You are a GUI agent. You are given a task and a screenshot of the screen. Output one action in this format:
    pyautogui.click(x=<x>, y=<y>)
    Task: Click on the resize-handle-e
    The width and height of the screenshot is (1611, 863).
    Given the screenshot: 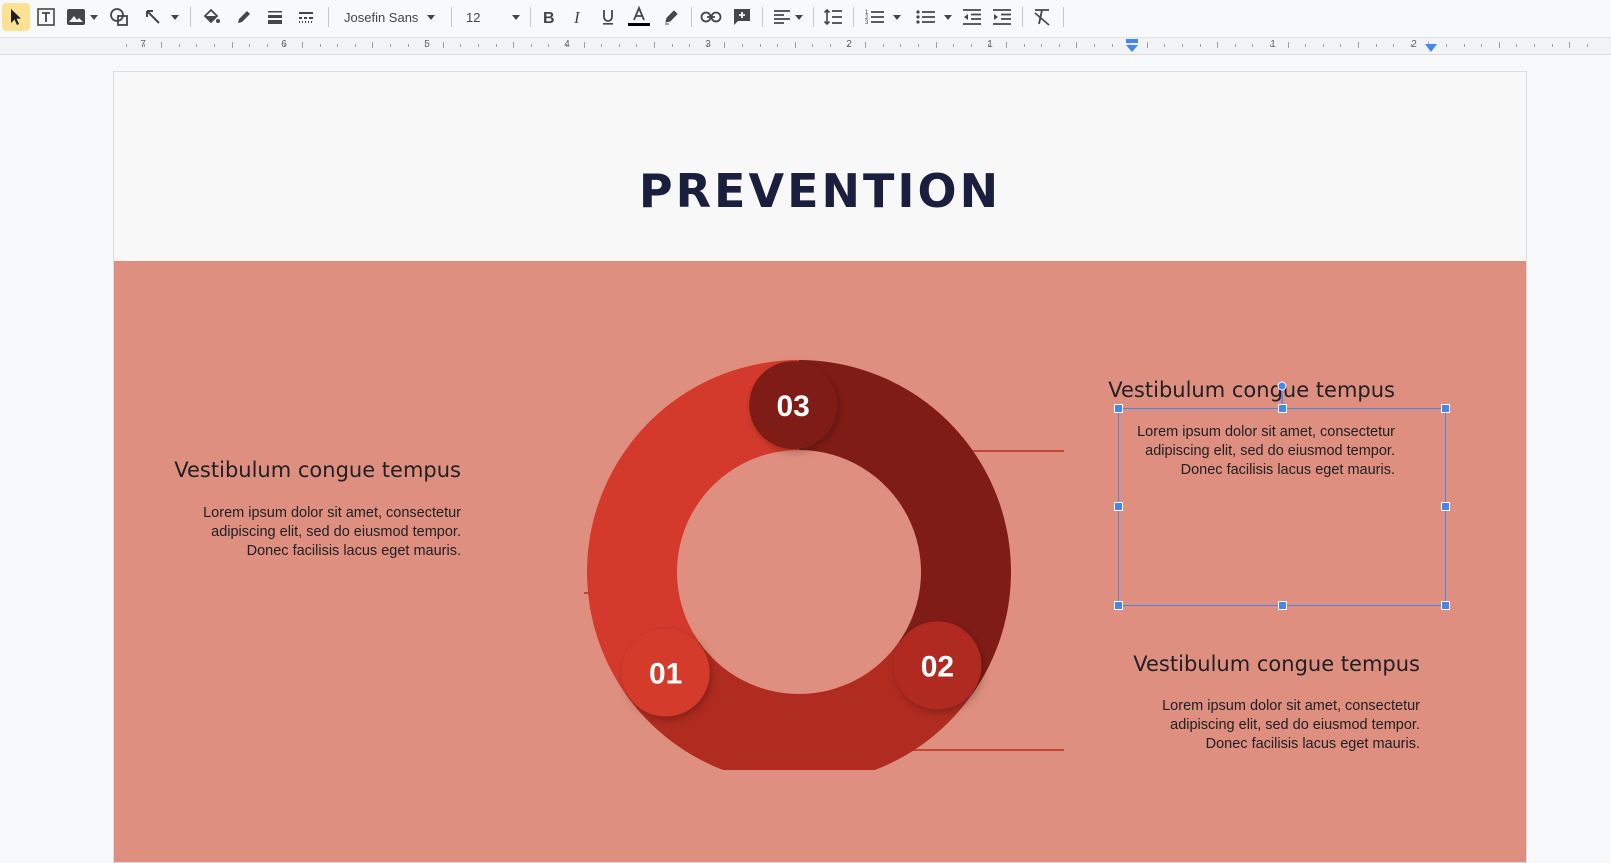 What is the action you would take?
    pyautogui.click(x=1445, y=506)
    